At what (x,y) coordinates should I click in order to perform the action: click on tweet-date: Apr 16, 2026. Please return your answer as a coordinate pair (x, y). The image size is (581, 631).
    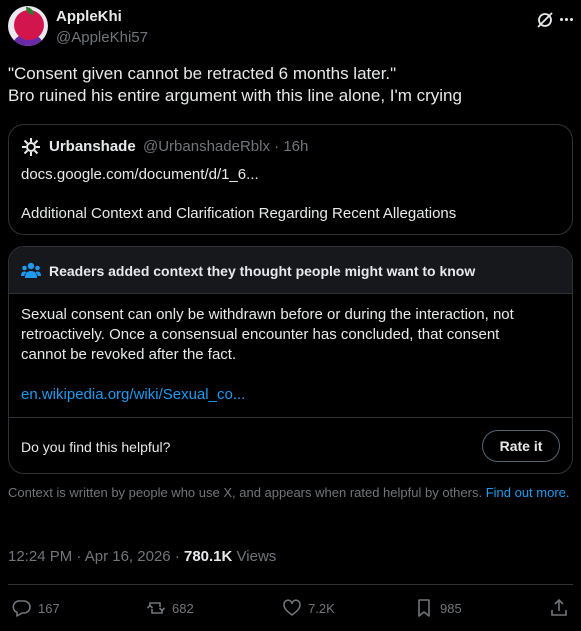
    Looking at the image, I should click on (128, 556).